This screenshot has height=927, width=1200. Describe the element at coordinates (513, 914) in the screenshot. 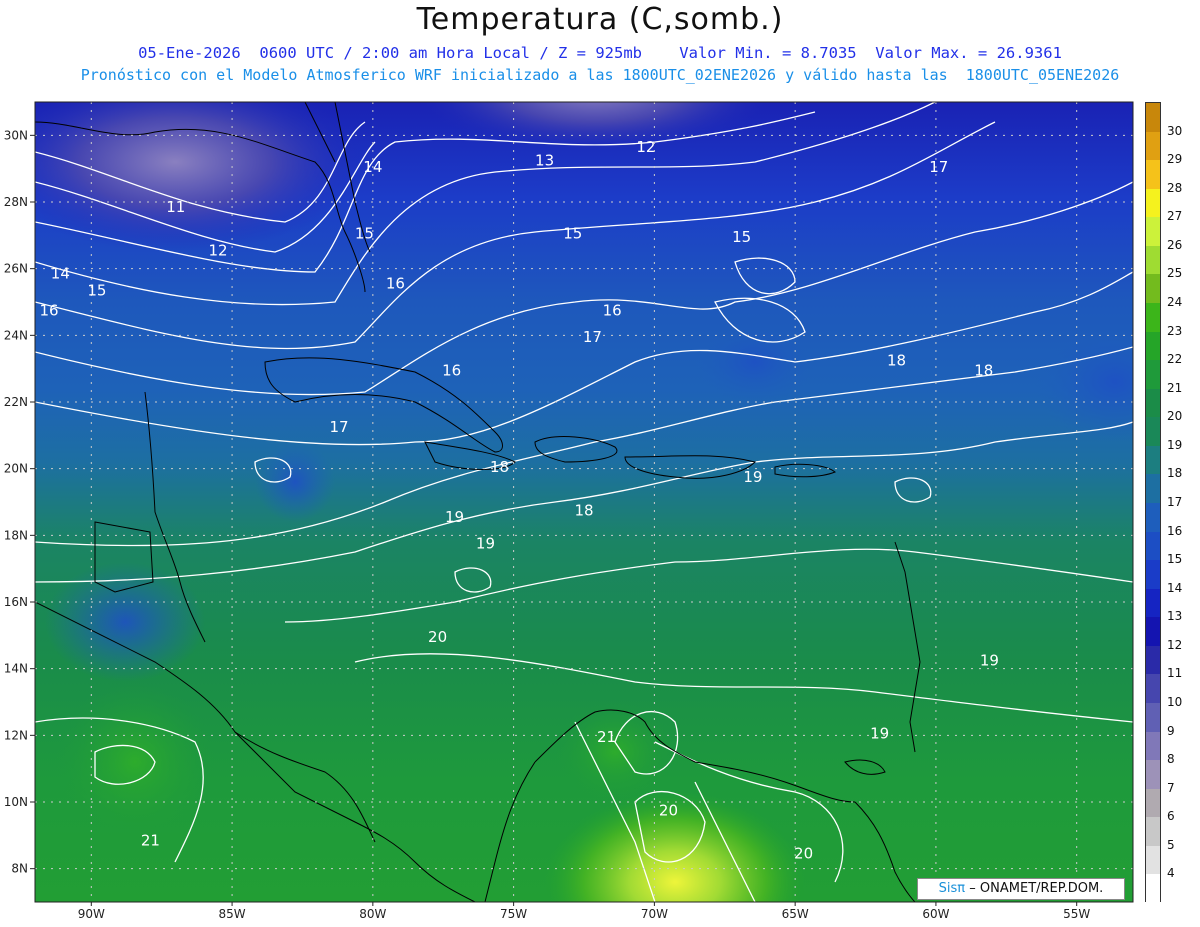

I see `lon-tick-label: 75W` at that location.